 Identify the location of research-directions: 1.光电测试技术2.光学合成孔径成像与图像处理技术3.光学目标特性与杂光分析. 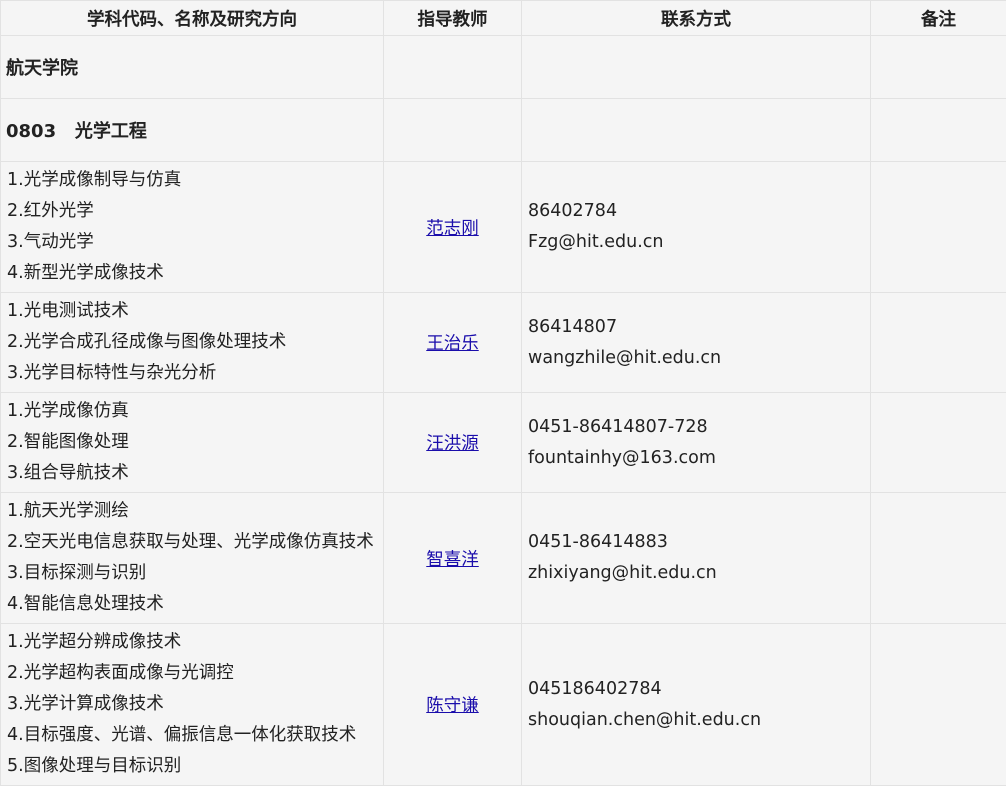
(192, 343).